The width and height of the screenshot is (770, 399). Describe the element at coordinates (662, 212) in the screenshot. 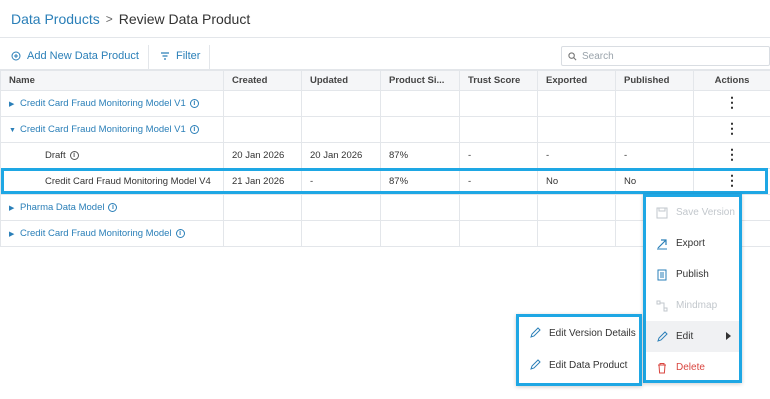

I see `save-icon` at that location.